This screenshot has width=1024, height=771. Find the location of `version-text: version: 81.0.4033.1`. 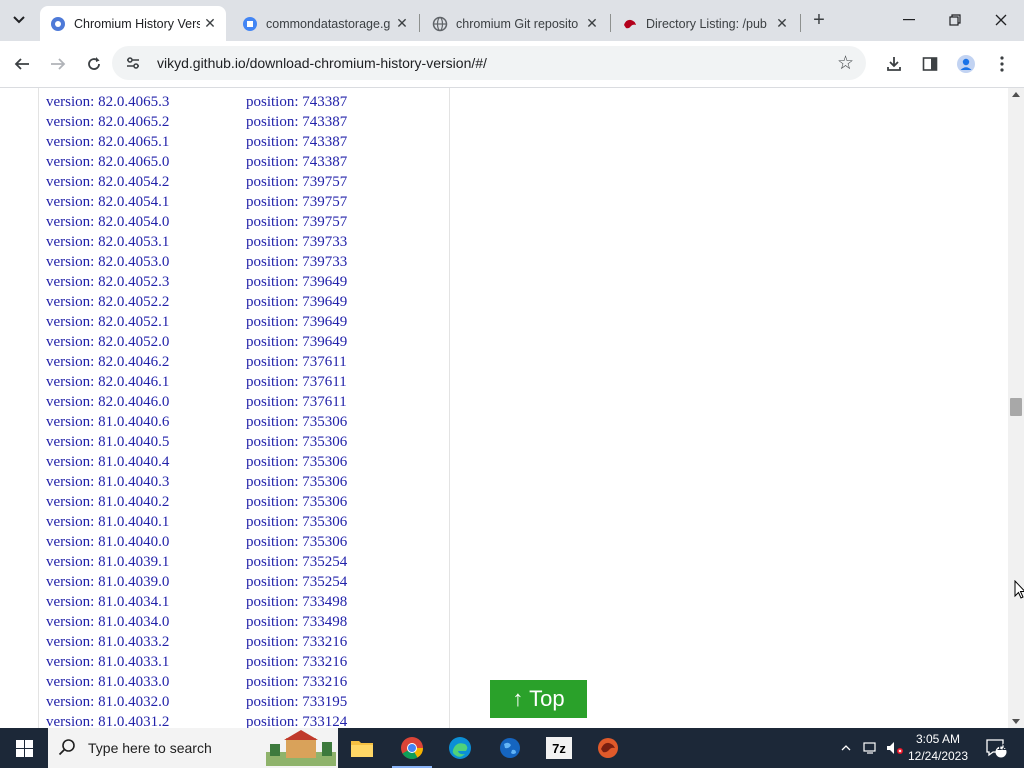

version-text: version: 81.0.4033.1 is located at coordinates (107, 662).